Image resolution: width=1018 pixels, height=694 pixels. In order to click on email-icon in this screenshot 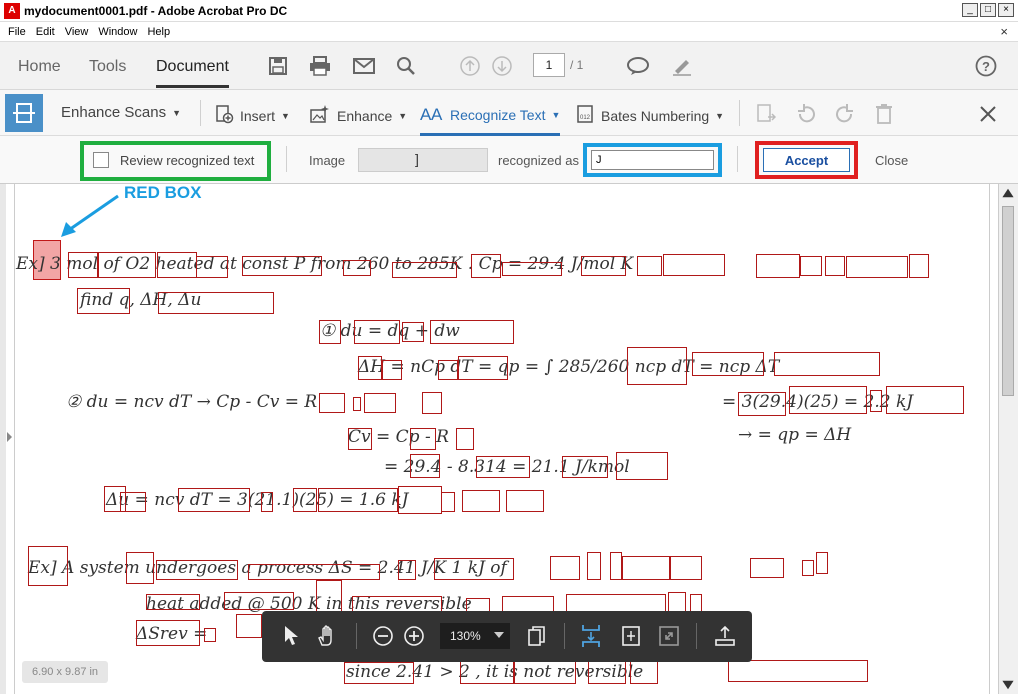, I will do `click(364, 66)`.